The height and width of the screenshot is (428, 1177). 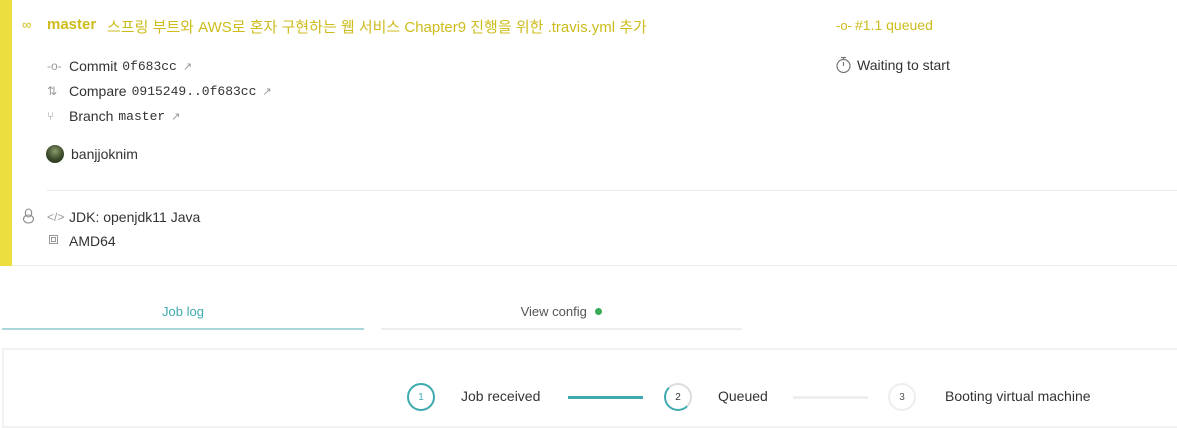 What do you see at coordinates (149, 66) in the screenshot?
I see `commit-sha: 0f683cc` at bounding box center [149, 66].